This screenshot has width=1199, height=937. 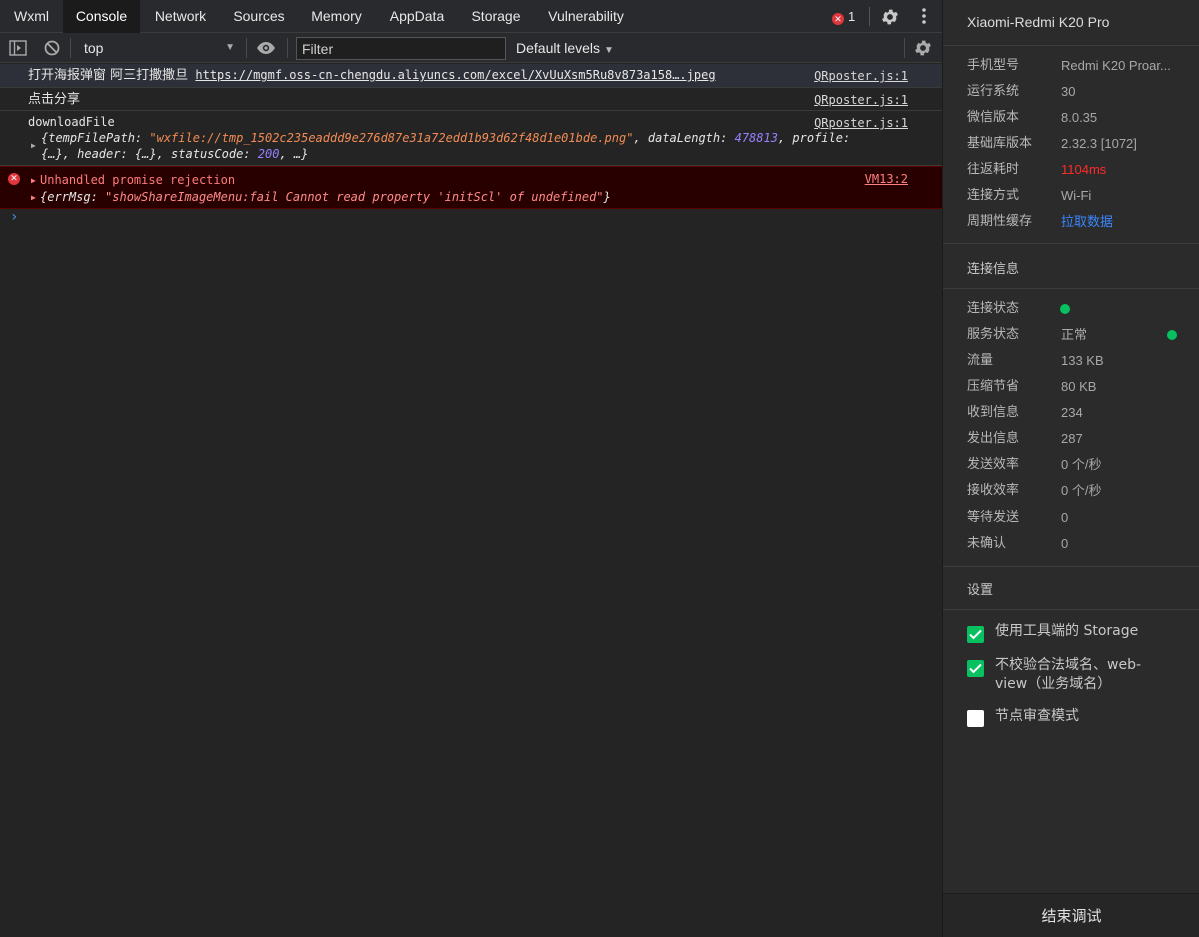 What do you see at coordinates (101, 16) in the screenshot?
I see `tab-console: Console` at bounding box center [101, 16].